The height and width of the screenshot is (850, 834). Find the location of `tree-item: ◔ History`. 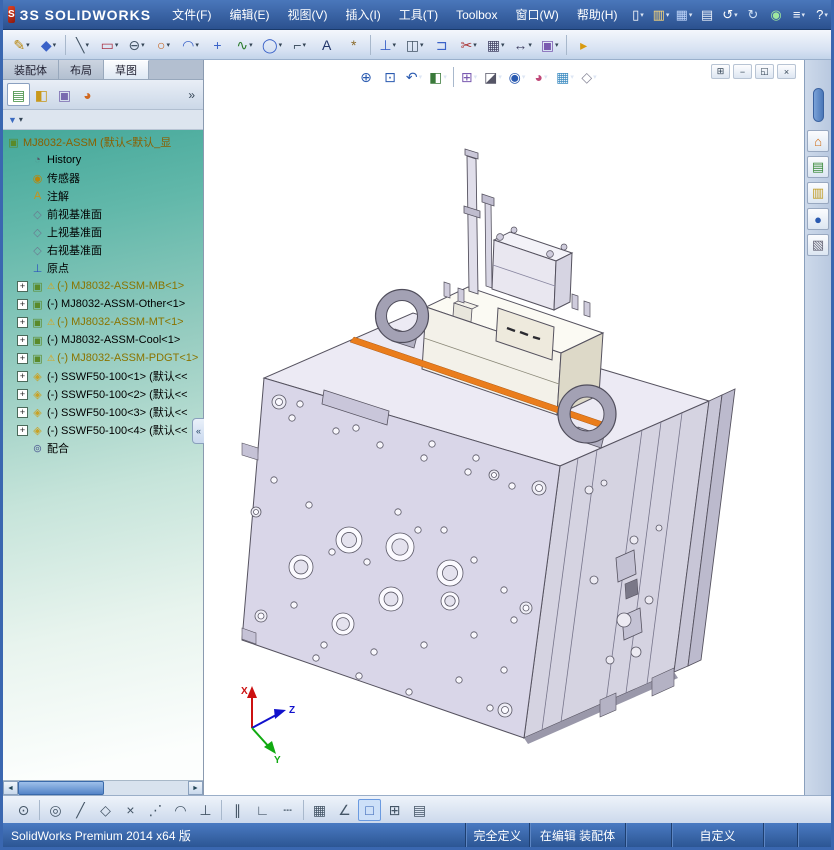

tree-item: ◔ History is located at coordinates (103, 160).